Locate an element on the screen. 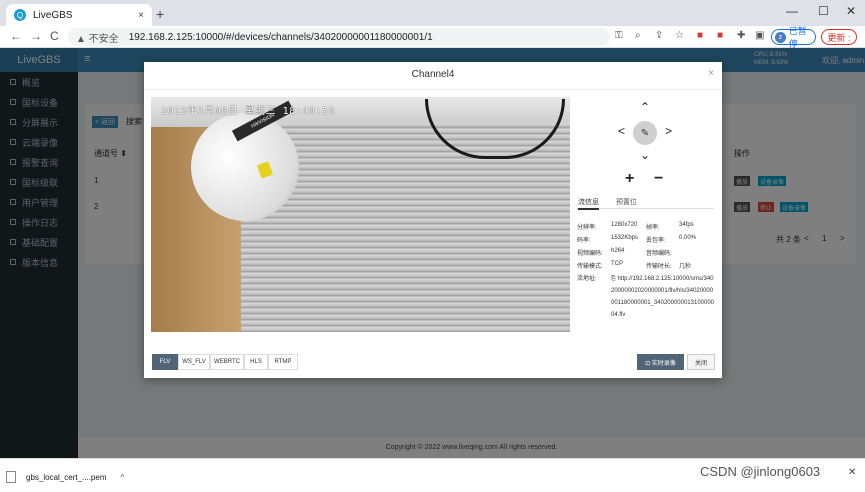  window-close-button: ✕ is located at coordinates (851, 11).